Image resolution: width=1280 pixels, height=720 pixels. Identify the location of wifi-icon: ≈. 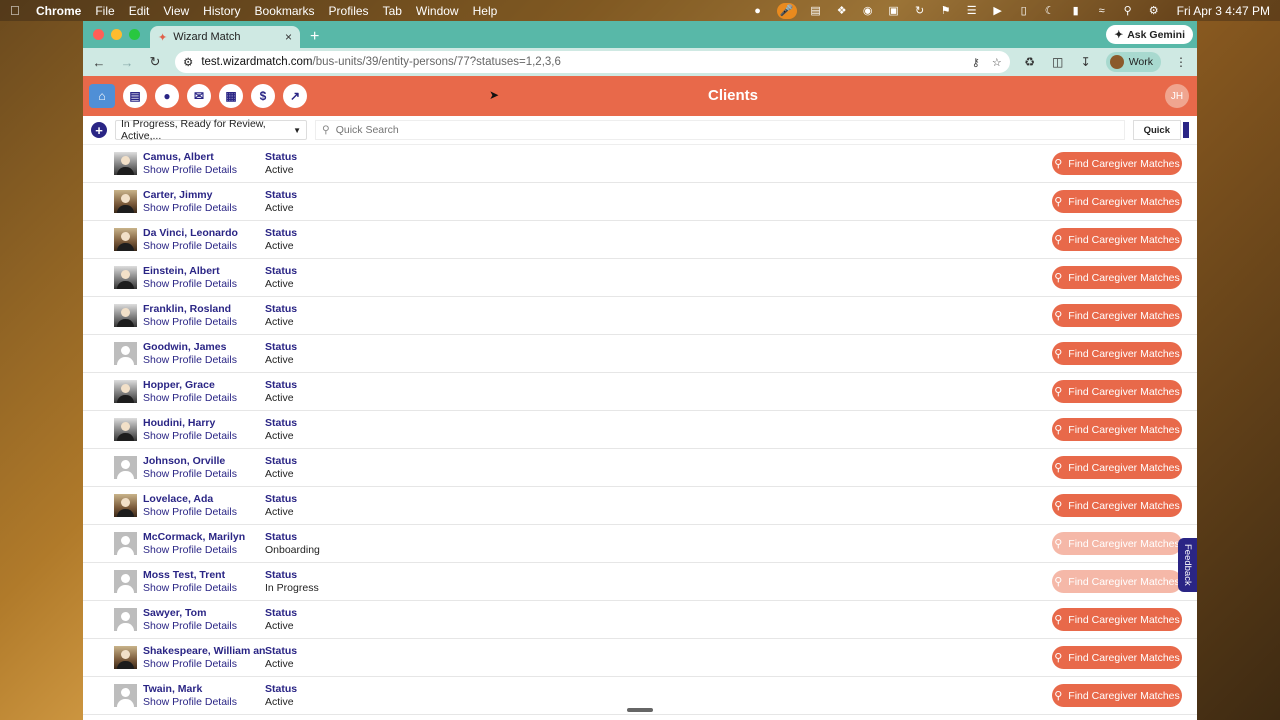
(1102, 11).